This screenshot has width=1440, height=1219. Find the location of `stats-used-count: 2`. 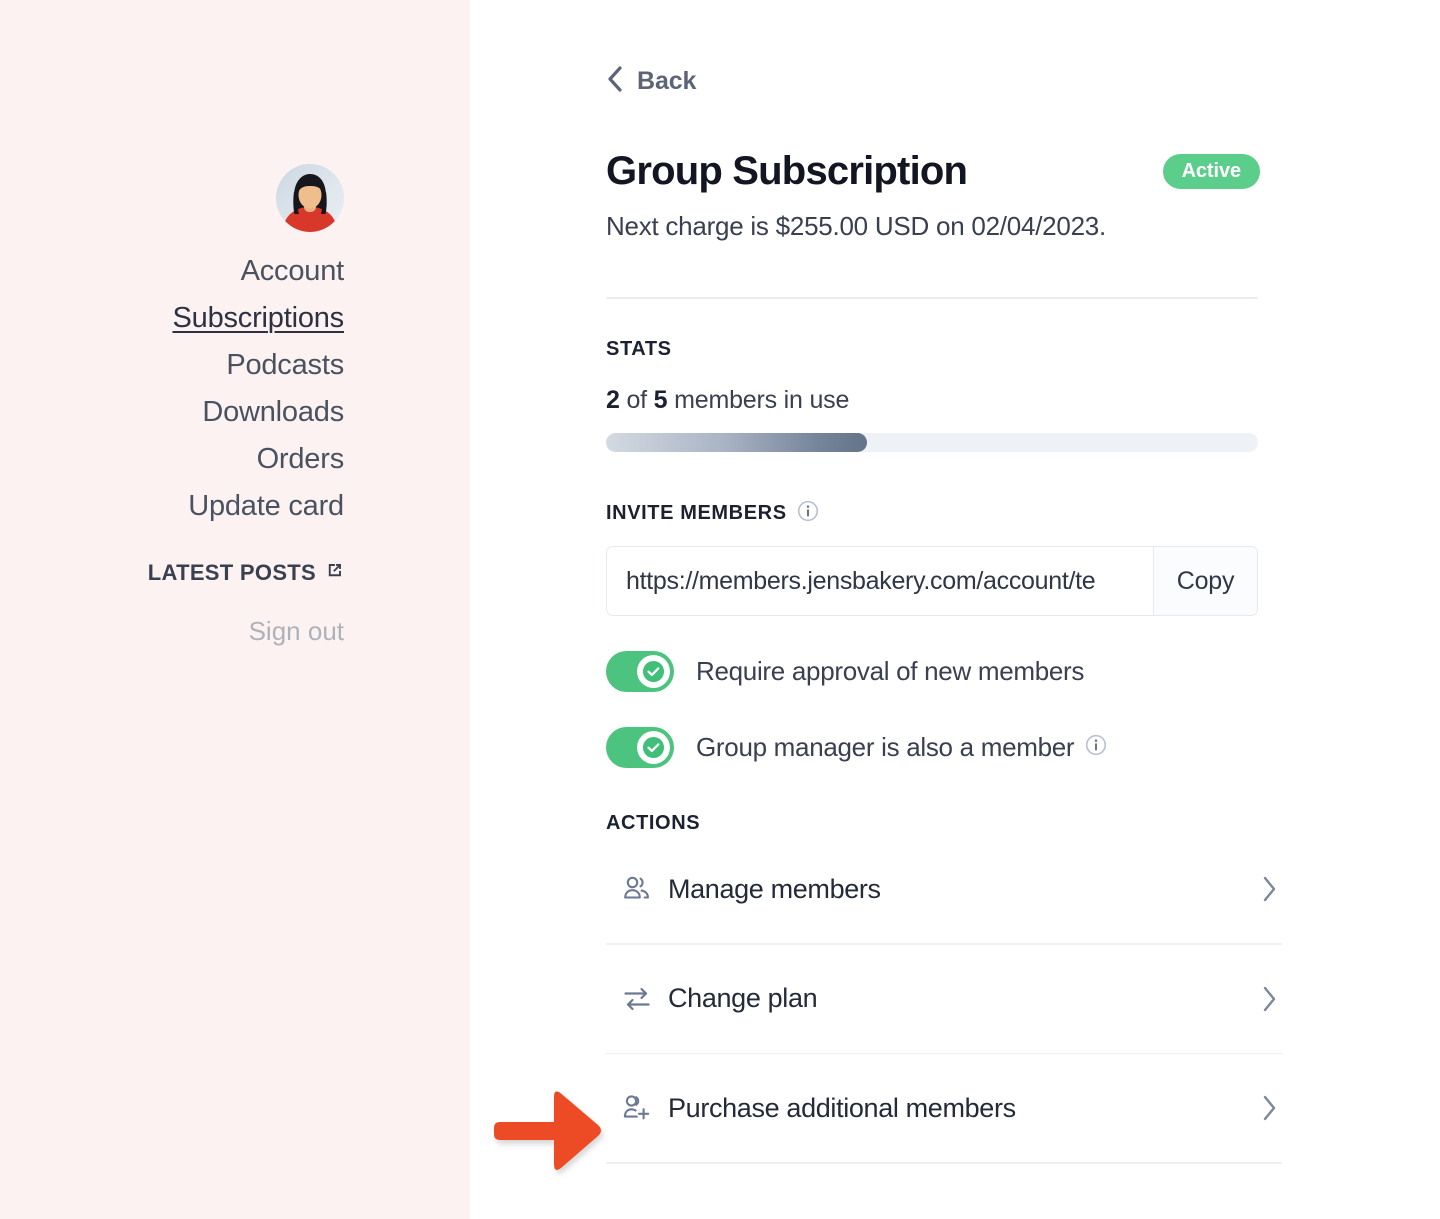

stats-used-count: 2 is located at coordinates (613, 400).